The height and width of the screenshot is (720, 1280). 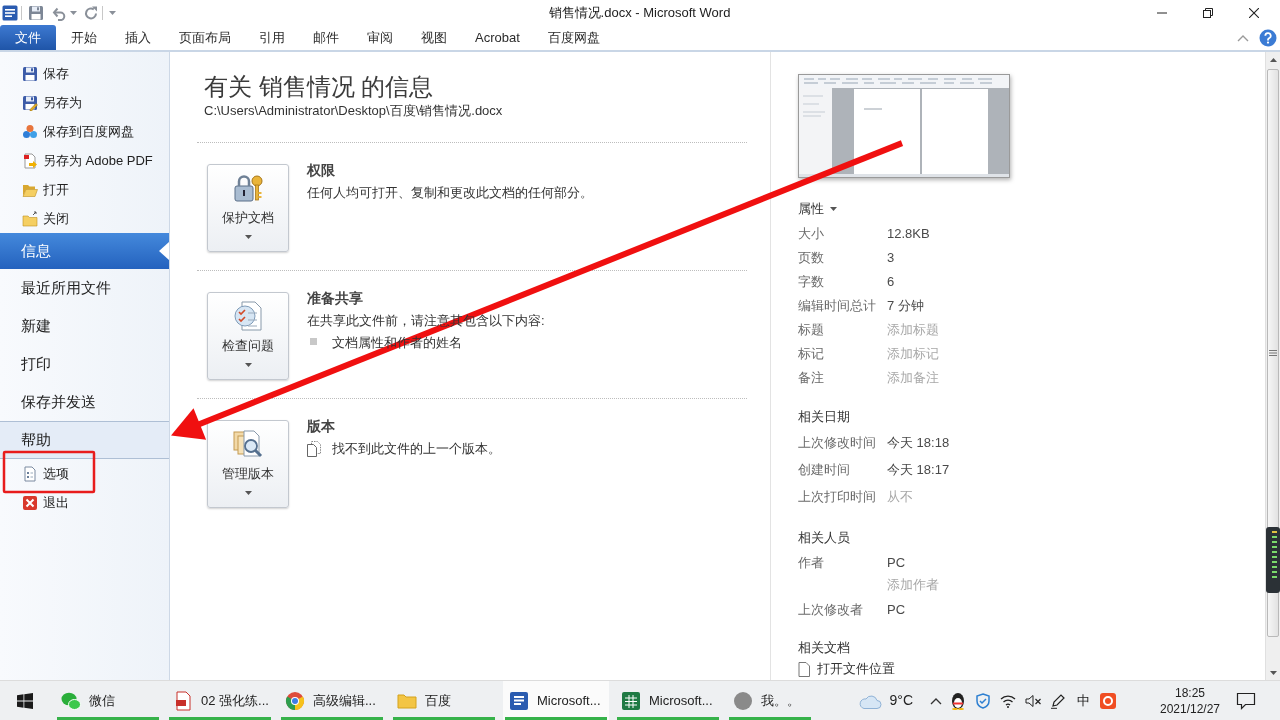 What do you see at coordinates (811, 378) in the screenshot?
I see `property-label: 备注` at bounding box center [811, 378].